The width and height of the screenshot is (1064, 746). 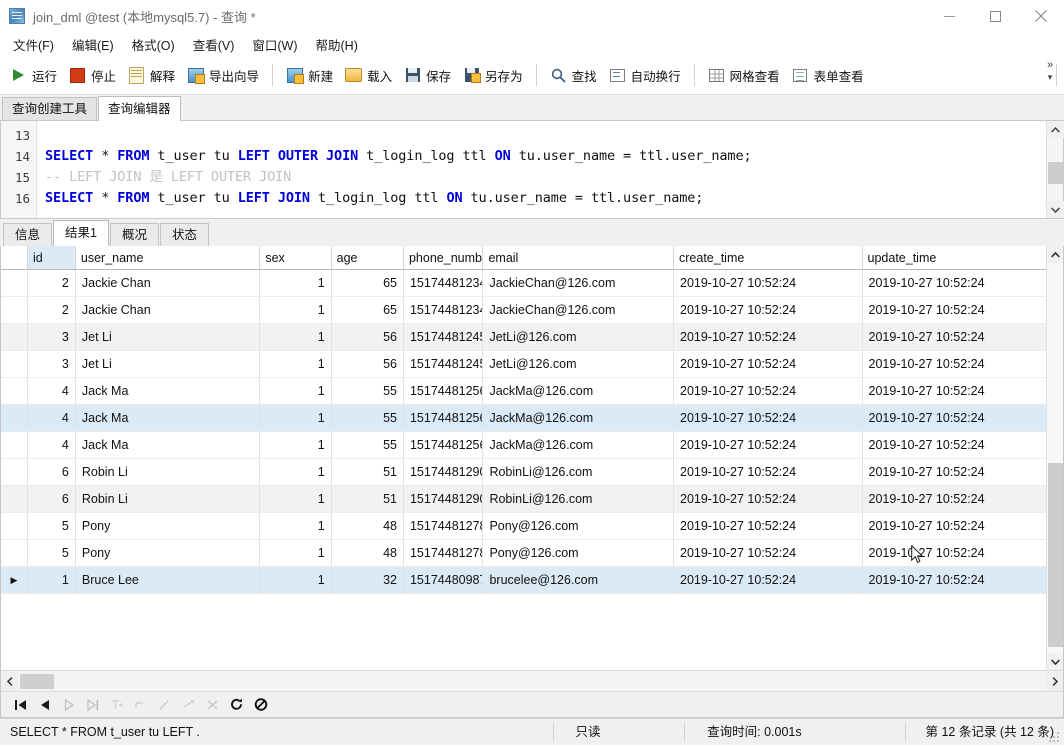 What do you see at coordinates (828, 75) in the screenshot?
I see `form-view-button: 表单查看` at bounding box center [828, 75].